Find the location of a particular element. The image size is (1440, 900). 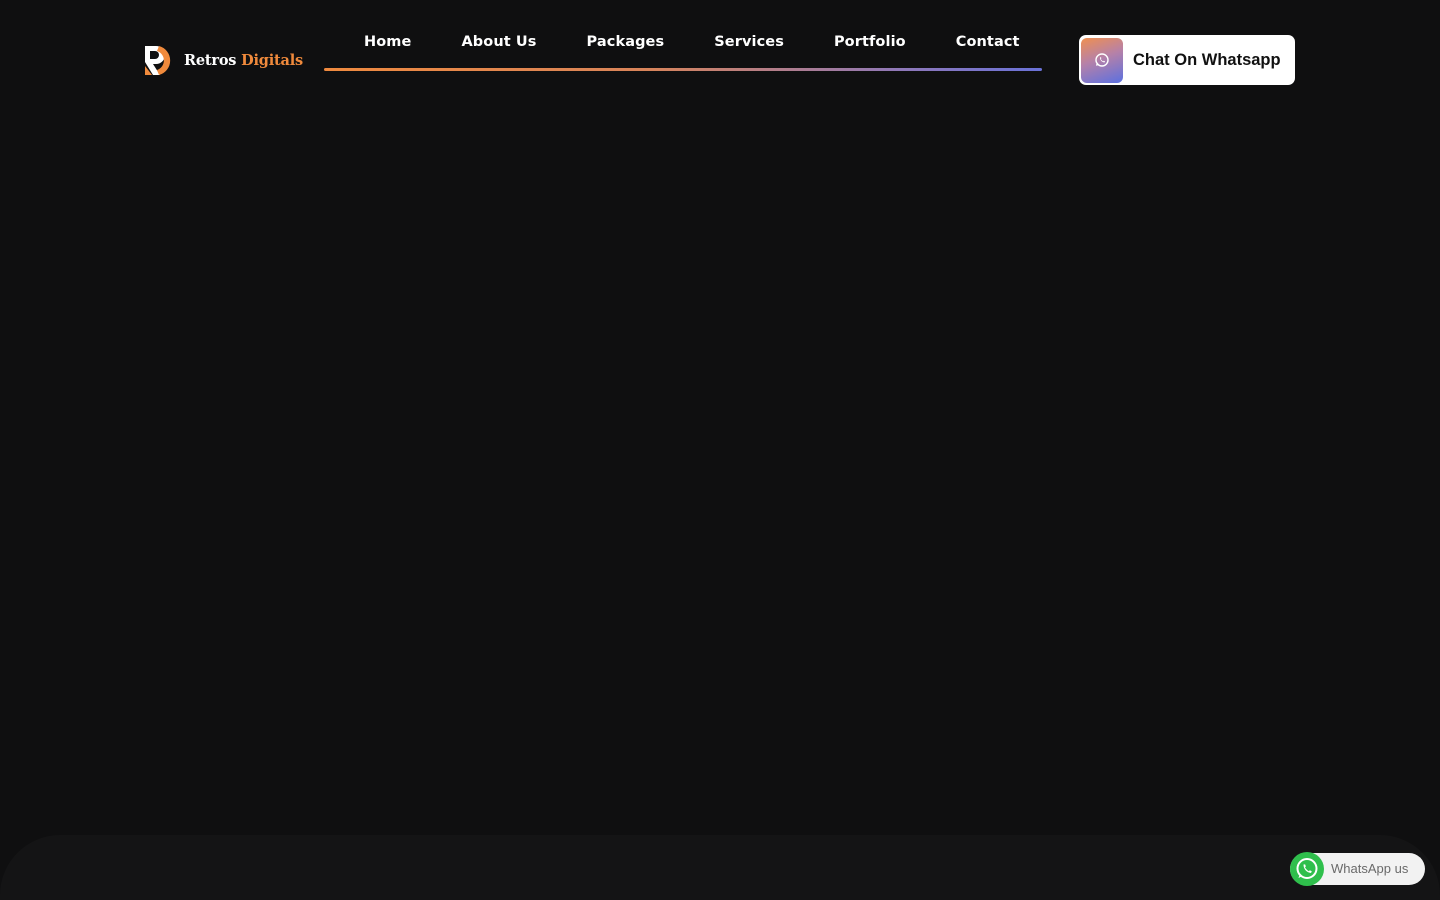

floating-whatsapp-label: WhatsApp us is located at coordinates (1370, 868).